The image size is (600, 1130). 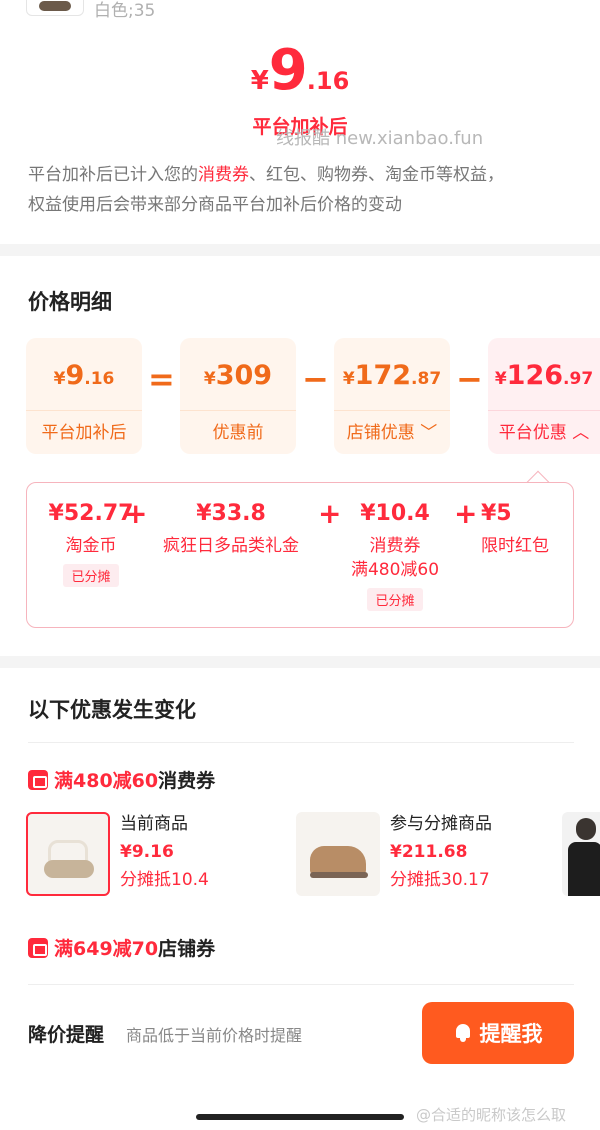 I want to click on shared-product-image, so click(x=338, y=854).